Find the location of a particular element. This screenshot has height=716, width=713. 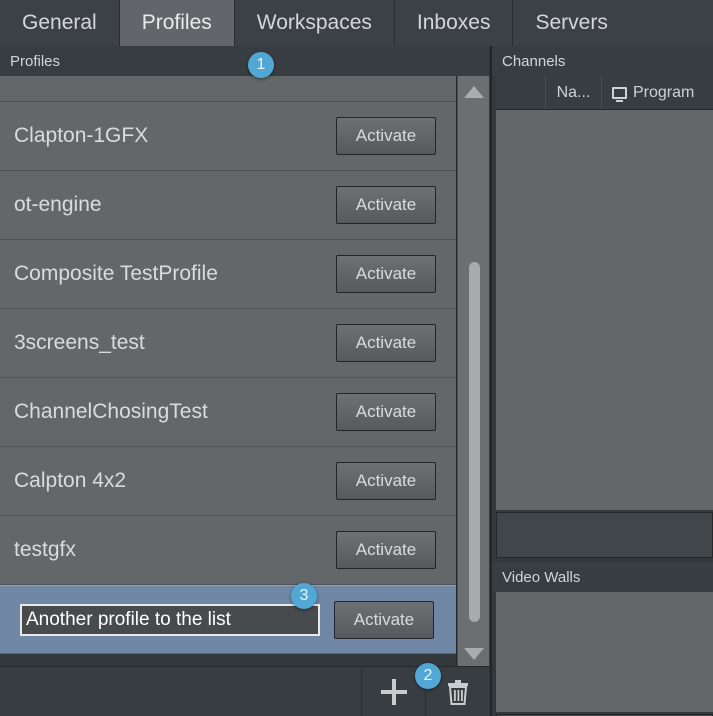

triangle-down-icon is located at coordinates (474, 654).